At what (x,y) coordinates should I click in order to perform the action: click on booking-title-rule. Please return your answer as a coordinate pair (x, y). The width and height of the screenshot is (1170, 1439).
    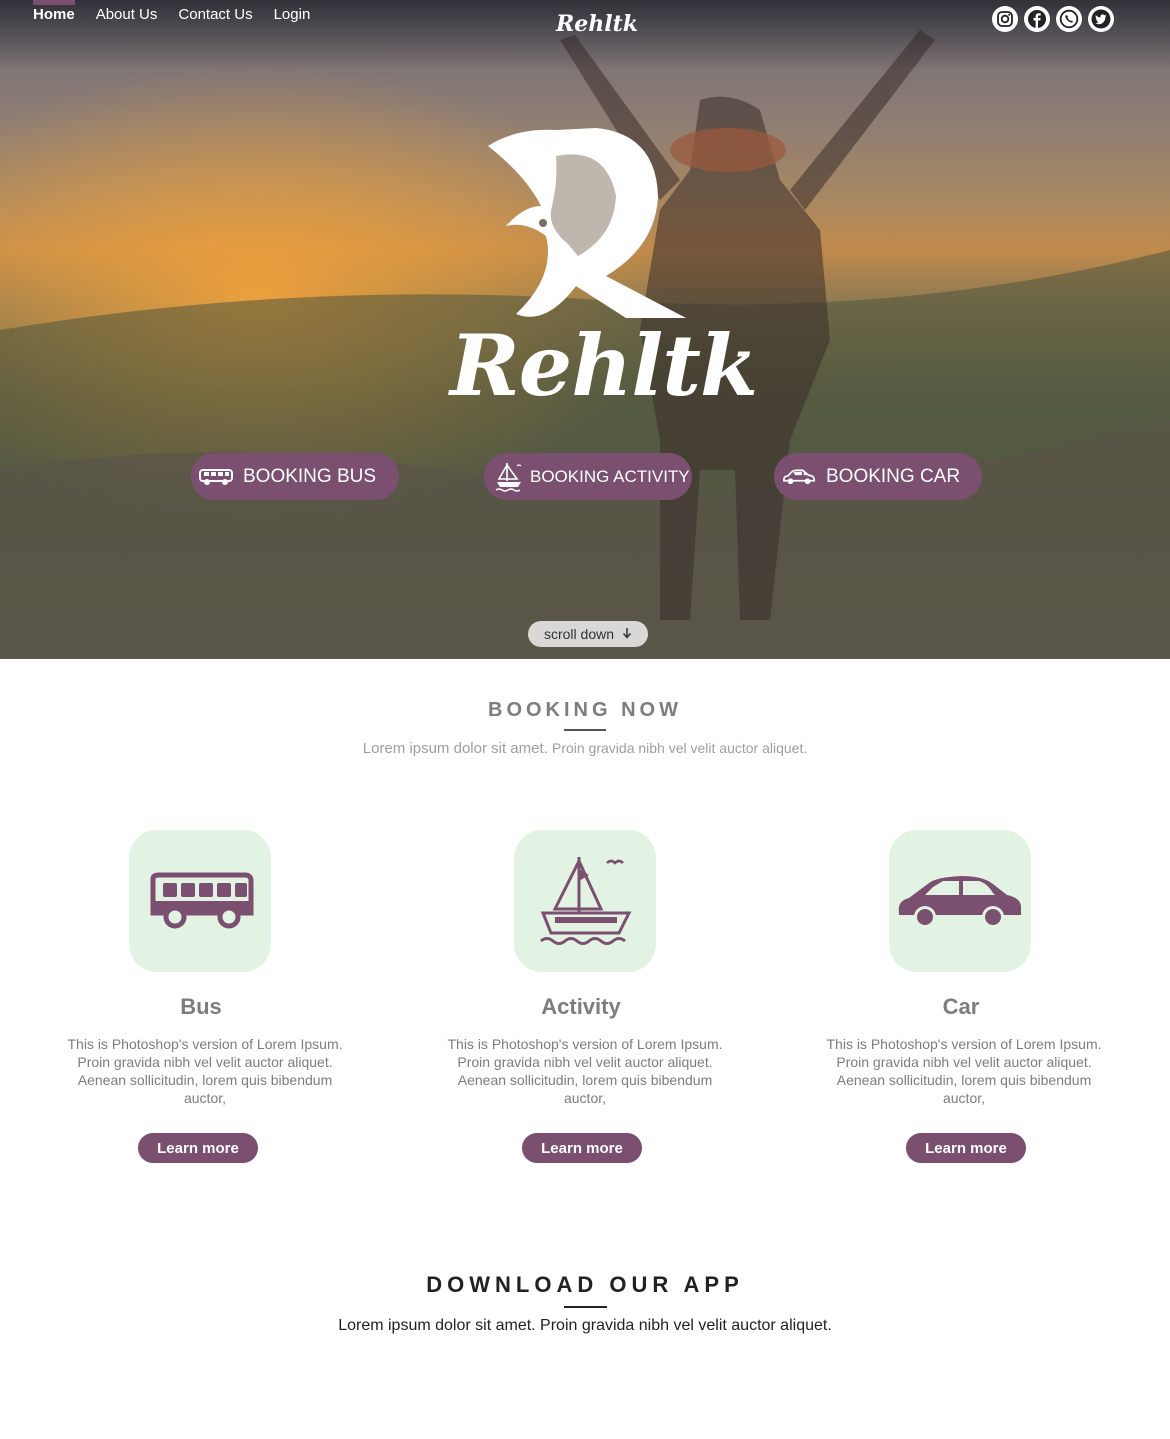
    Looking at the image, I should click on (585, 730).